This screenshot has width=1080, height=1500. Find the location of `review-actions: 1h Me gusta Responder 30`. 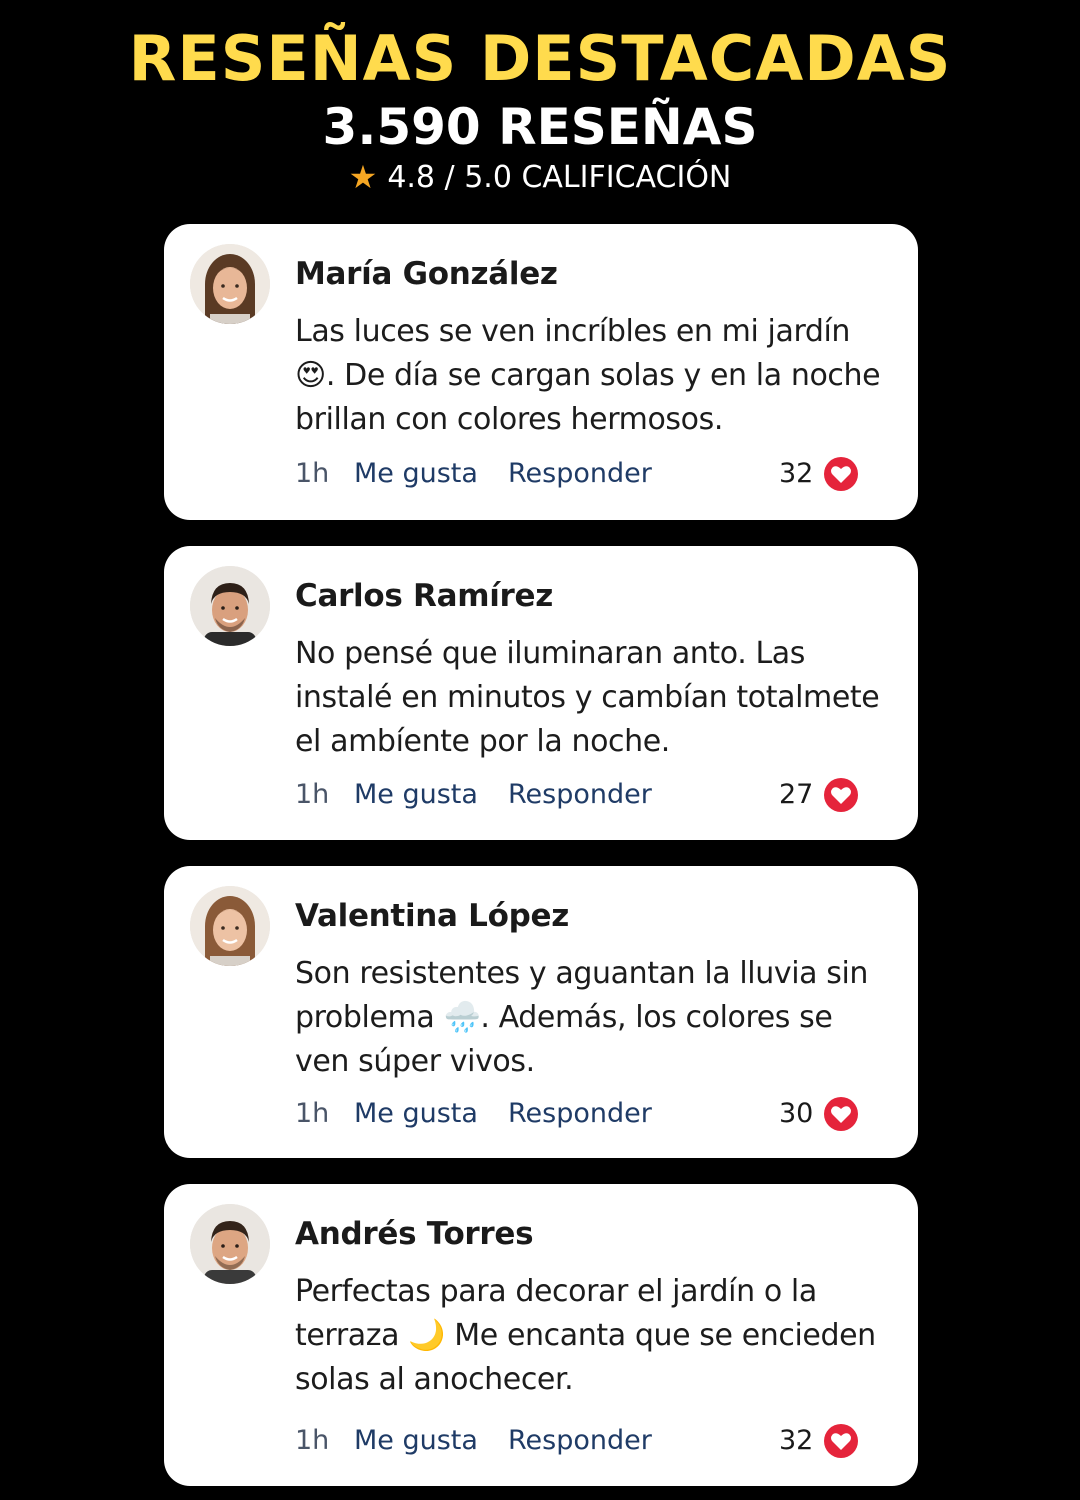

review-actions: 1h Me gusta Responder 30 is located at coordinates (595, 1116).